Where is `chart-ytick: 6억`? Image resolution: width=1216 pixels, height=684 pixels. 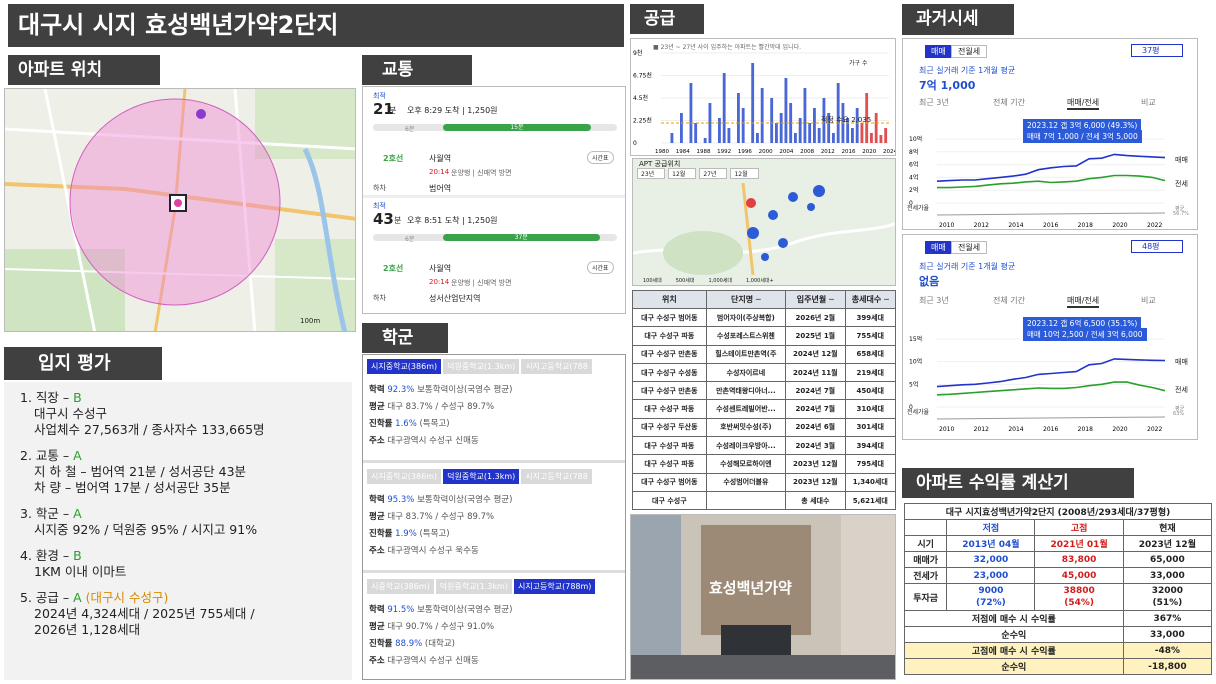 chart-ytick: 6억 is located at coordinates (913, 165).